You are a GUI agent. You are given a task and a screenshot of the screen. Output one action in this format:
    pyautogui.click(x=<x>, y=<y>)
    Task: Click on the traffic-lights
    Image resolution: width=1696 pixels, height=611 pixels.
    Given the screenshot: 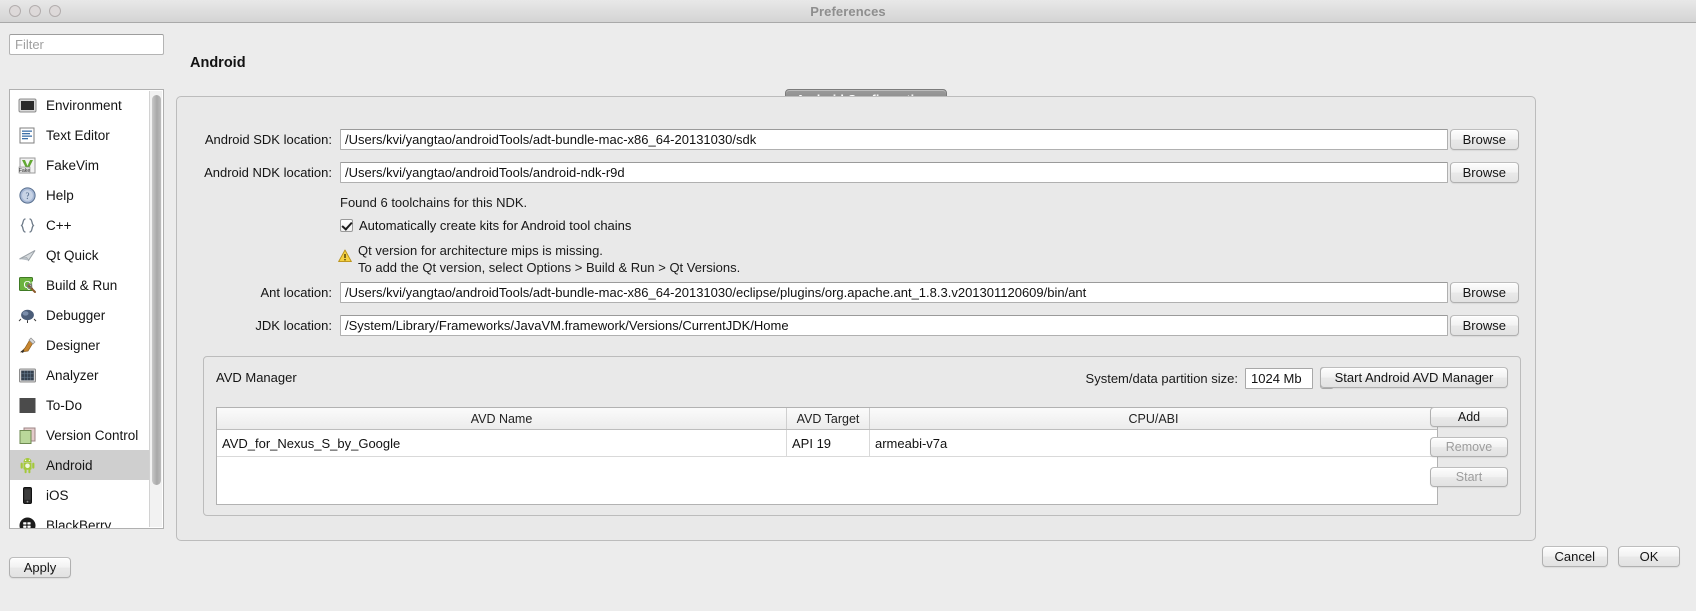 What is the action you would take?
    pyautogui.click(x=30, y=11)
    